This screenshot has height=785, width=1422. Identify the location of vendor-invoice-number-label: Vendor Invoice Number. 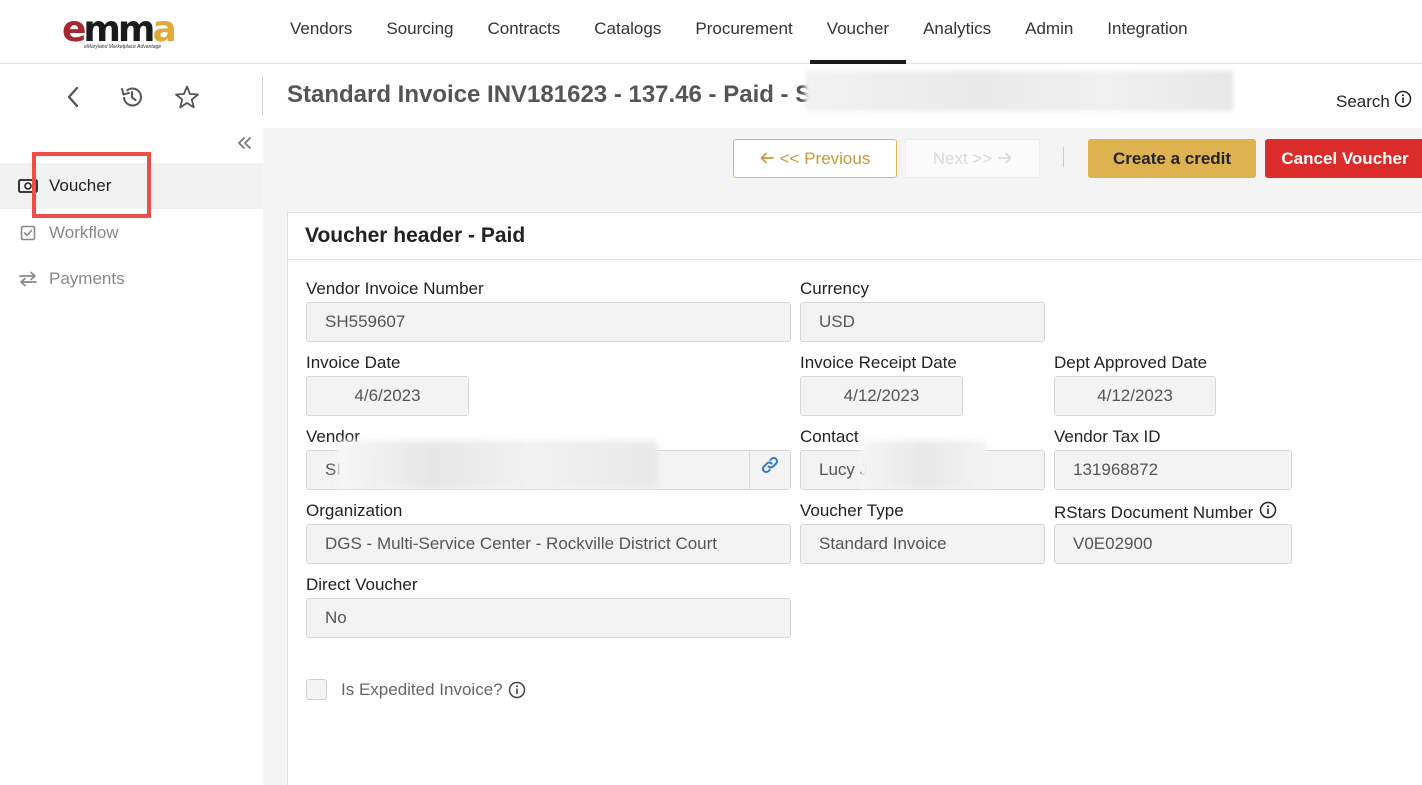
(395, 288).